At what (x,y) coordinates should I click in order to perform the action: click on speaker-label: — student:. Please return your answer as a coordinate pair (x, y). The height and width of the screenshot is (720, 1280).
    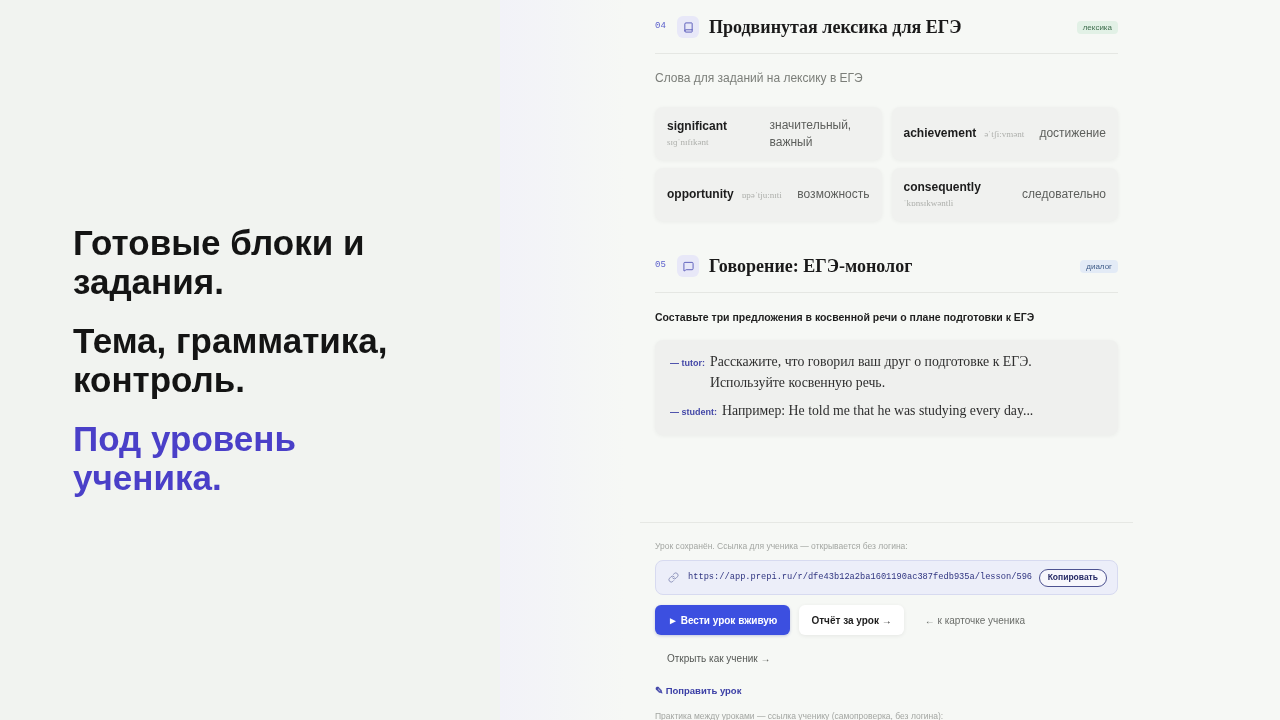
    Looking at the image, I should click on (693, 412).